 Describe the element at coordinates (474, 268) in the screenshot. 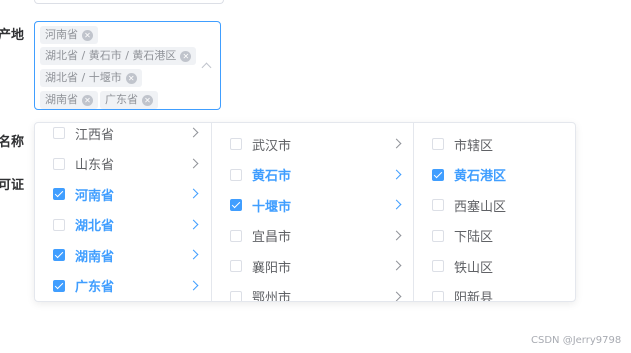

I see `option-label: 铁山区` at that location.